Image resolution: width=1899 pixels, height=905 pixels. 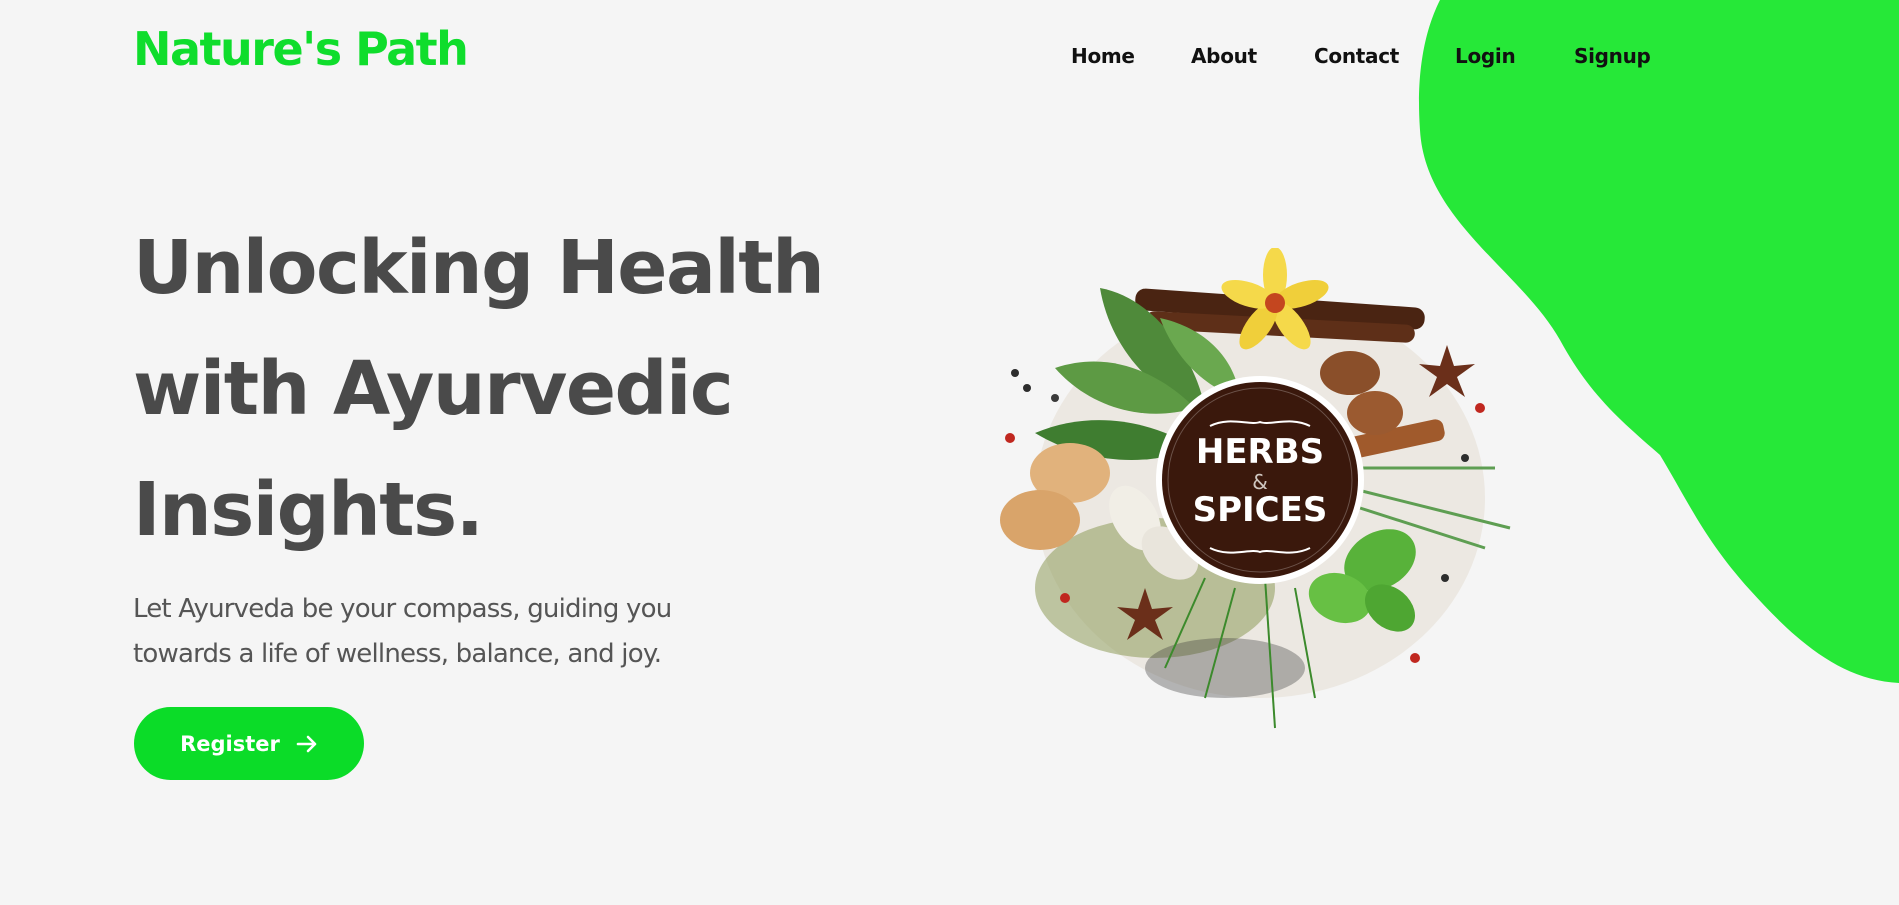 What do you see at coordinates (308, 510) in the screenshot?
I see `hero-title-line: Insights.` at bounding box center [308, 510].